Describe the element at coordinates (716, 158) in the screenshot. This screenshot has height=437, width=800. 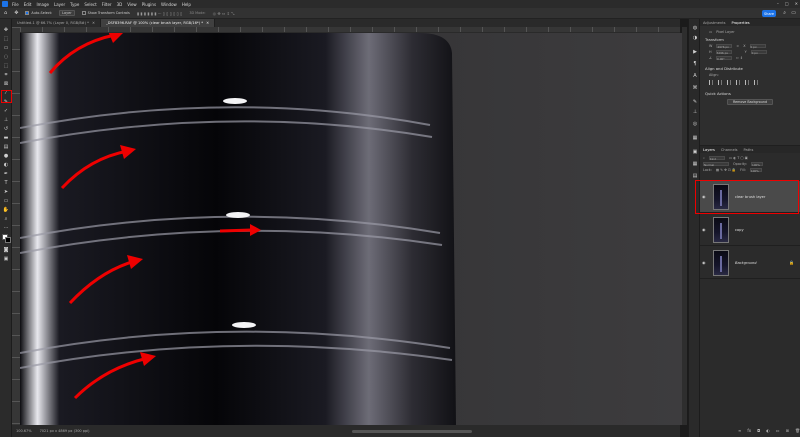
I see `kind-select: Kind` at that location.